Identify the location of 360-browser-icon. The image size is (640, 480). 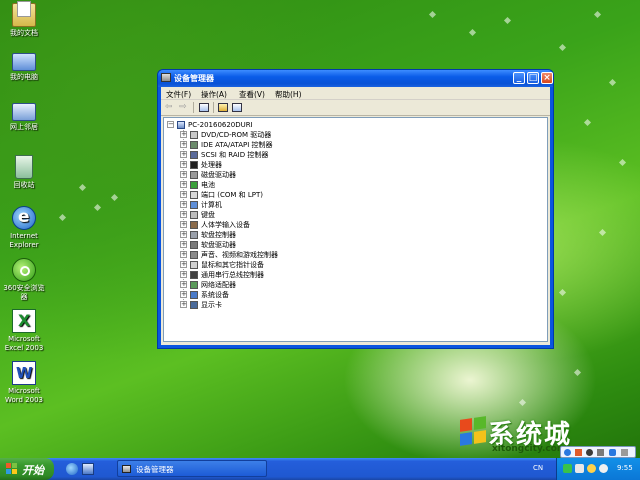
(24, 270).